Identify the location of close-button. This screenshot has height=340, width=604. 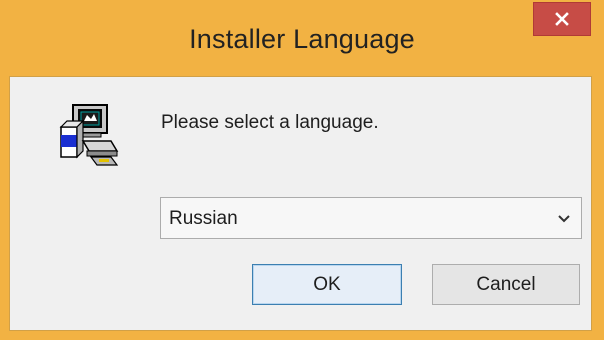
(562, 19).